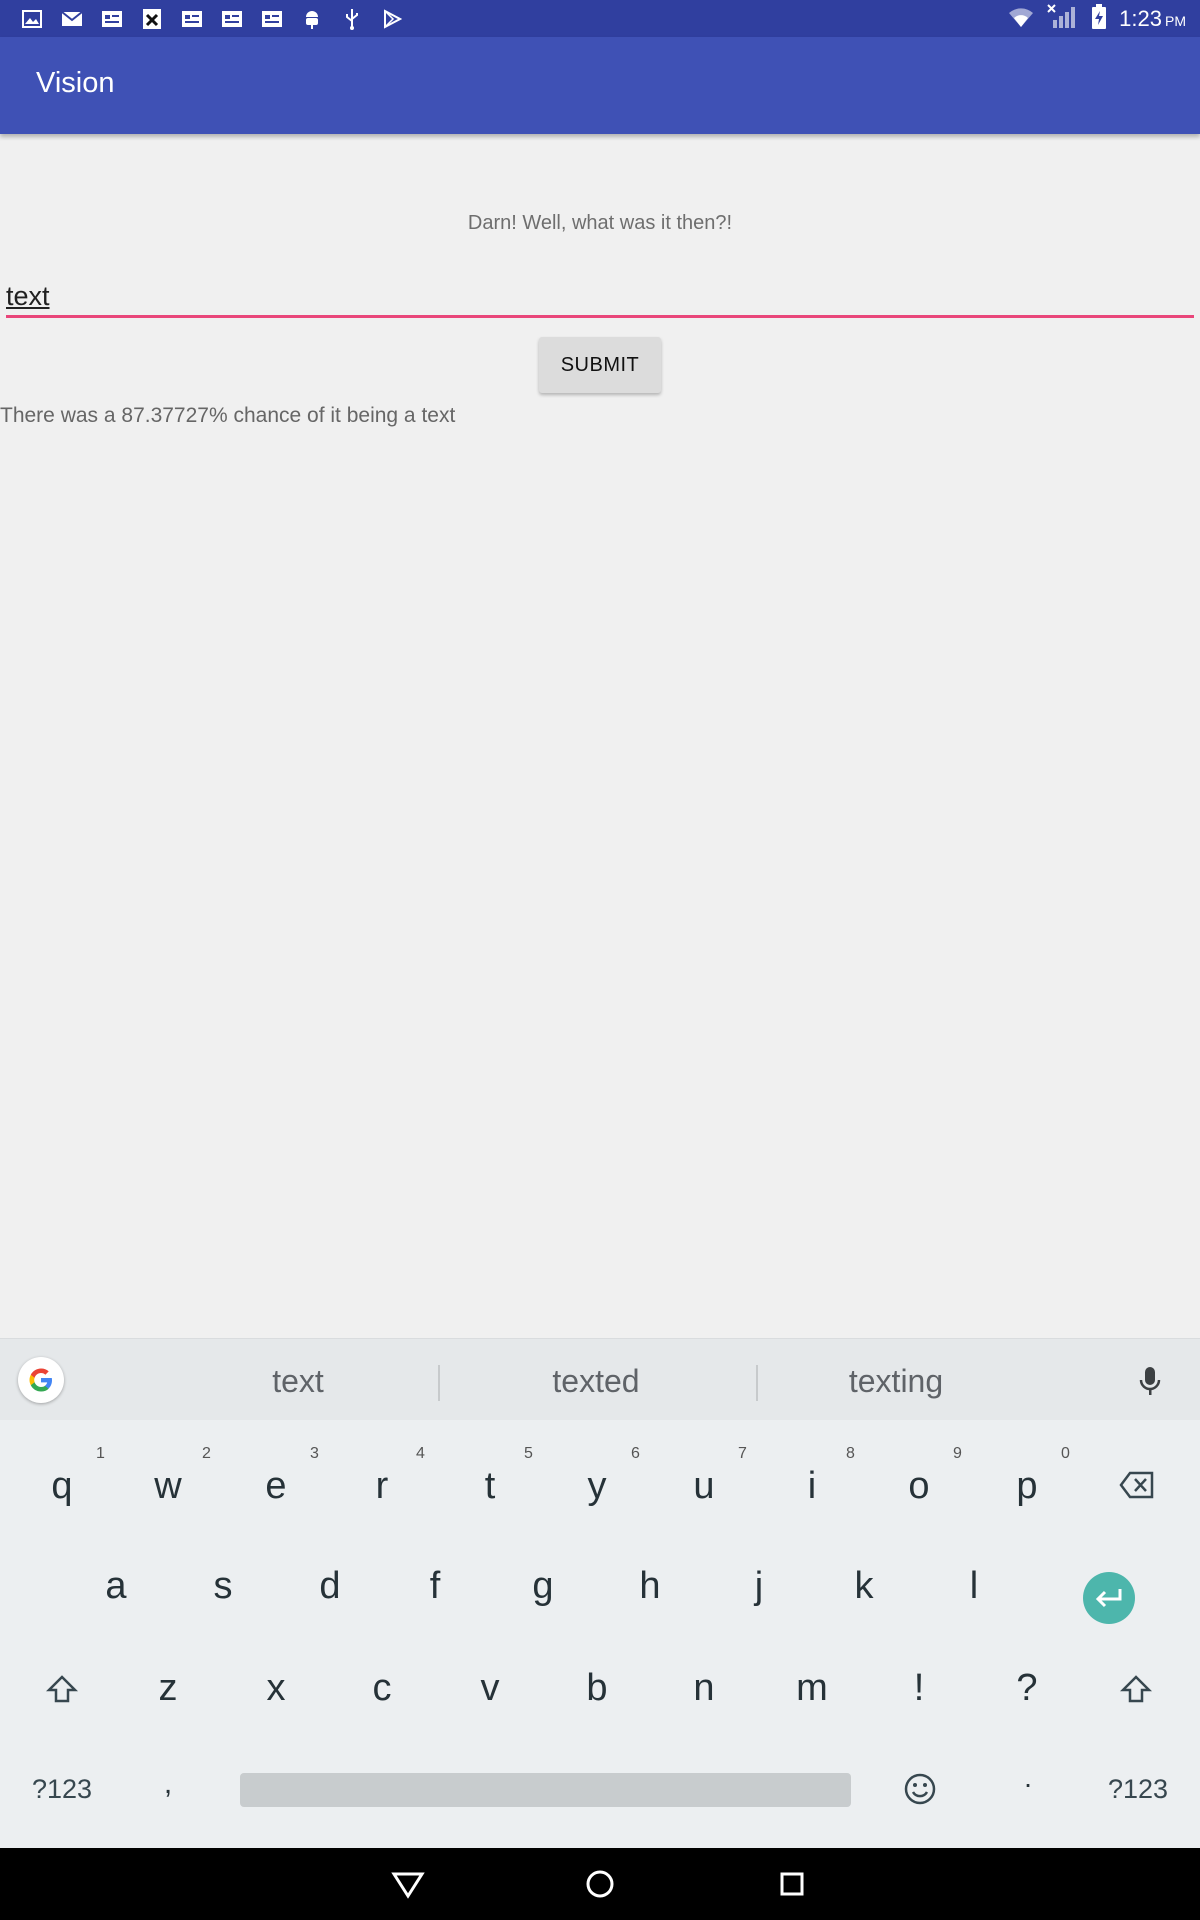  Describe the element at coordinates (596, 1380) in the screenshot. I see `suggestion-2: texted` at that location.